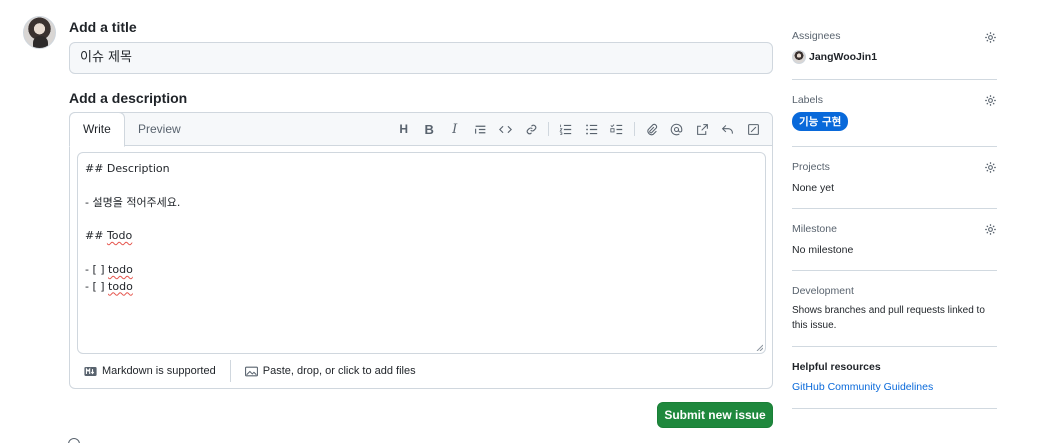 This screenshot has width=1049, height=443. What do you see at coordinates (814, 229) in the screenshot?
I see `milestone-heading: Milestone` at bounding box center [814, 229].